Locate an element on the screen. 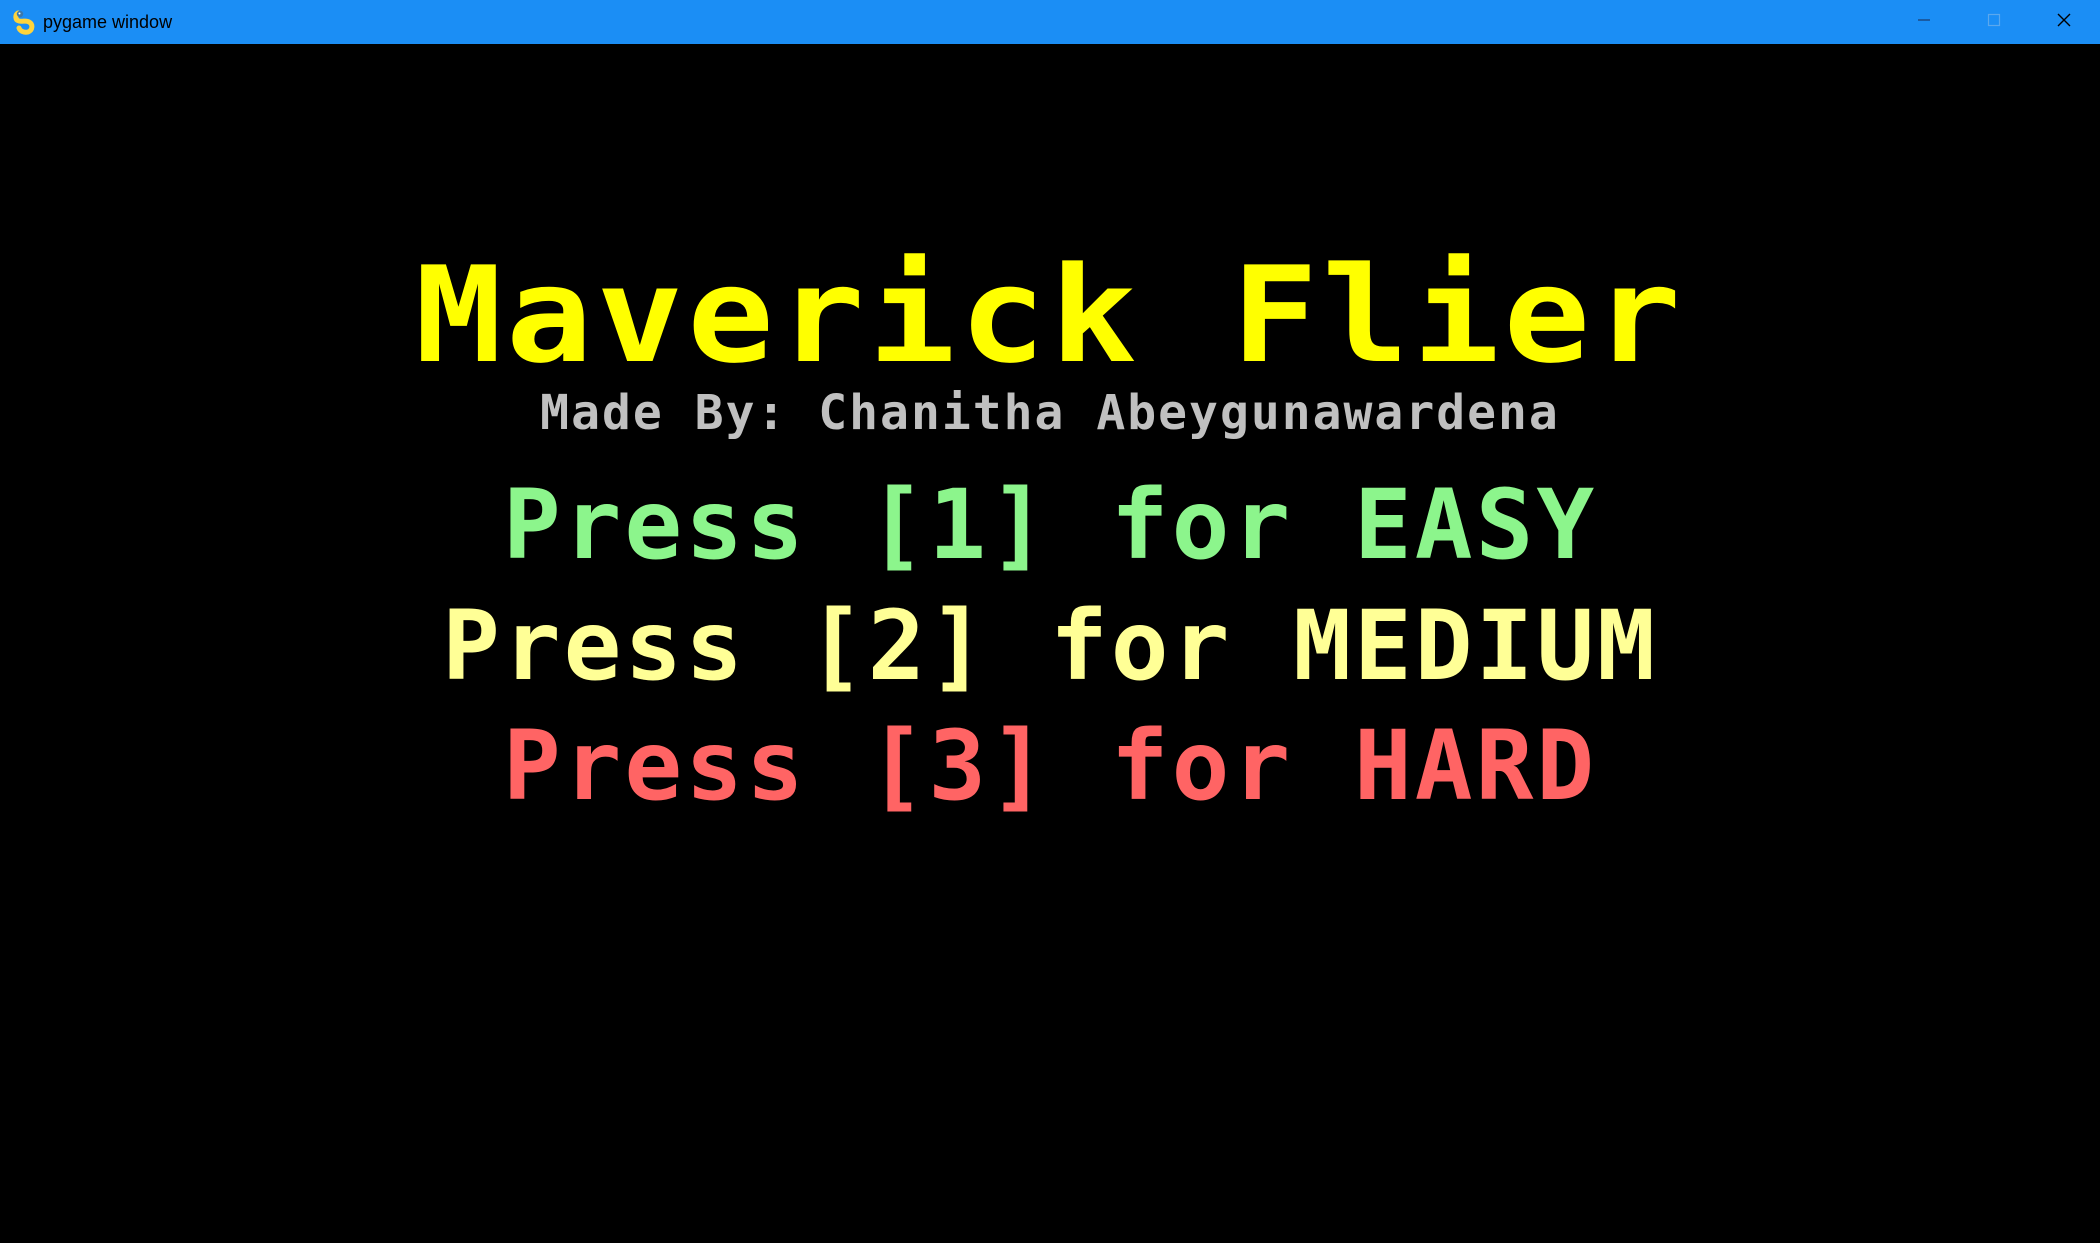 The width and height of the screenshot is (2100, 1243). medium-option: Press [2] for MEDIUM is located at coordinates (1050, 646).